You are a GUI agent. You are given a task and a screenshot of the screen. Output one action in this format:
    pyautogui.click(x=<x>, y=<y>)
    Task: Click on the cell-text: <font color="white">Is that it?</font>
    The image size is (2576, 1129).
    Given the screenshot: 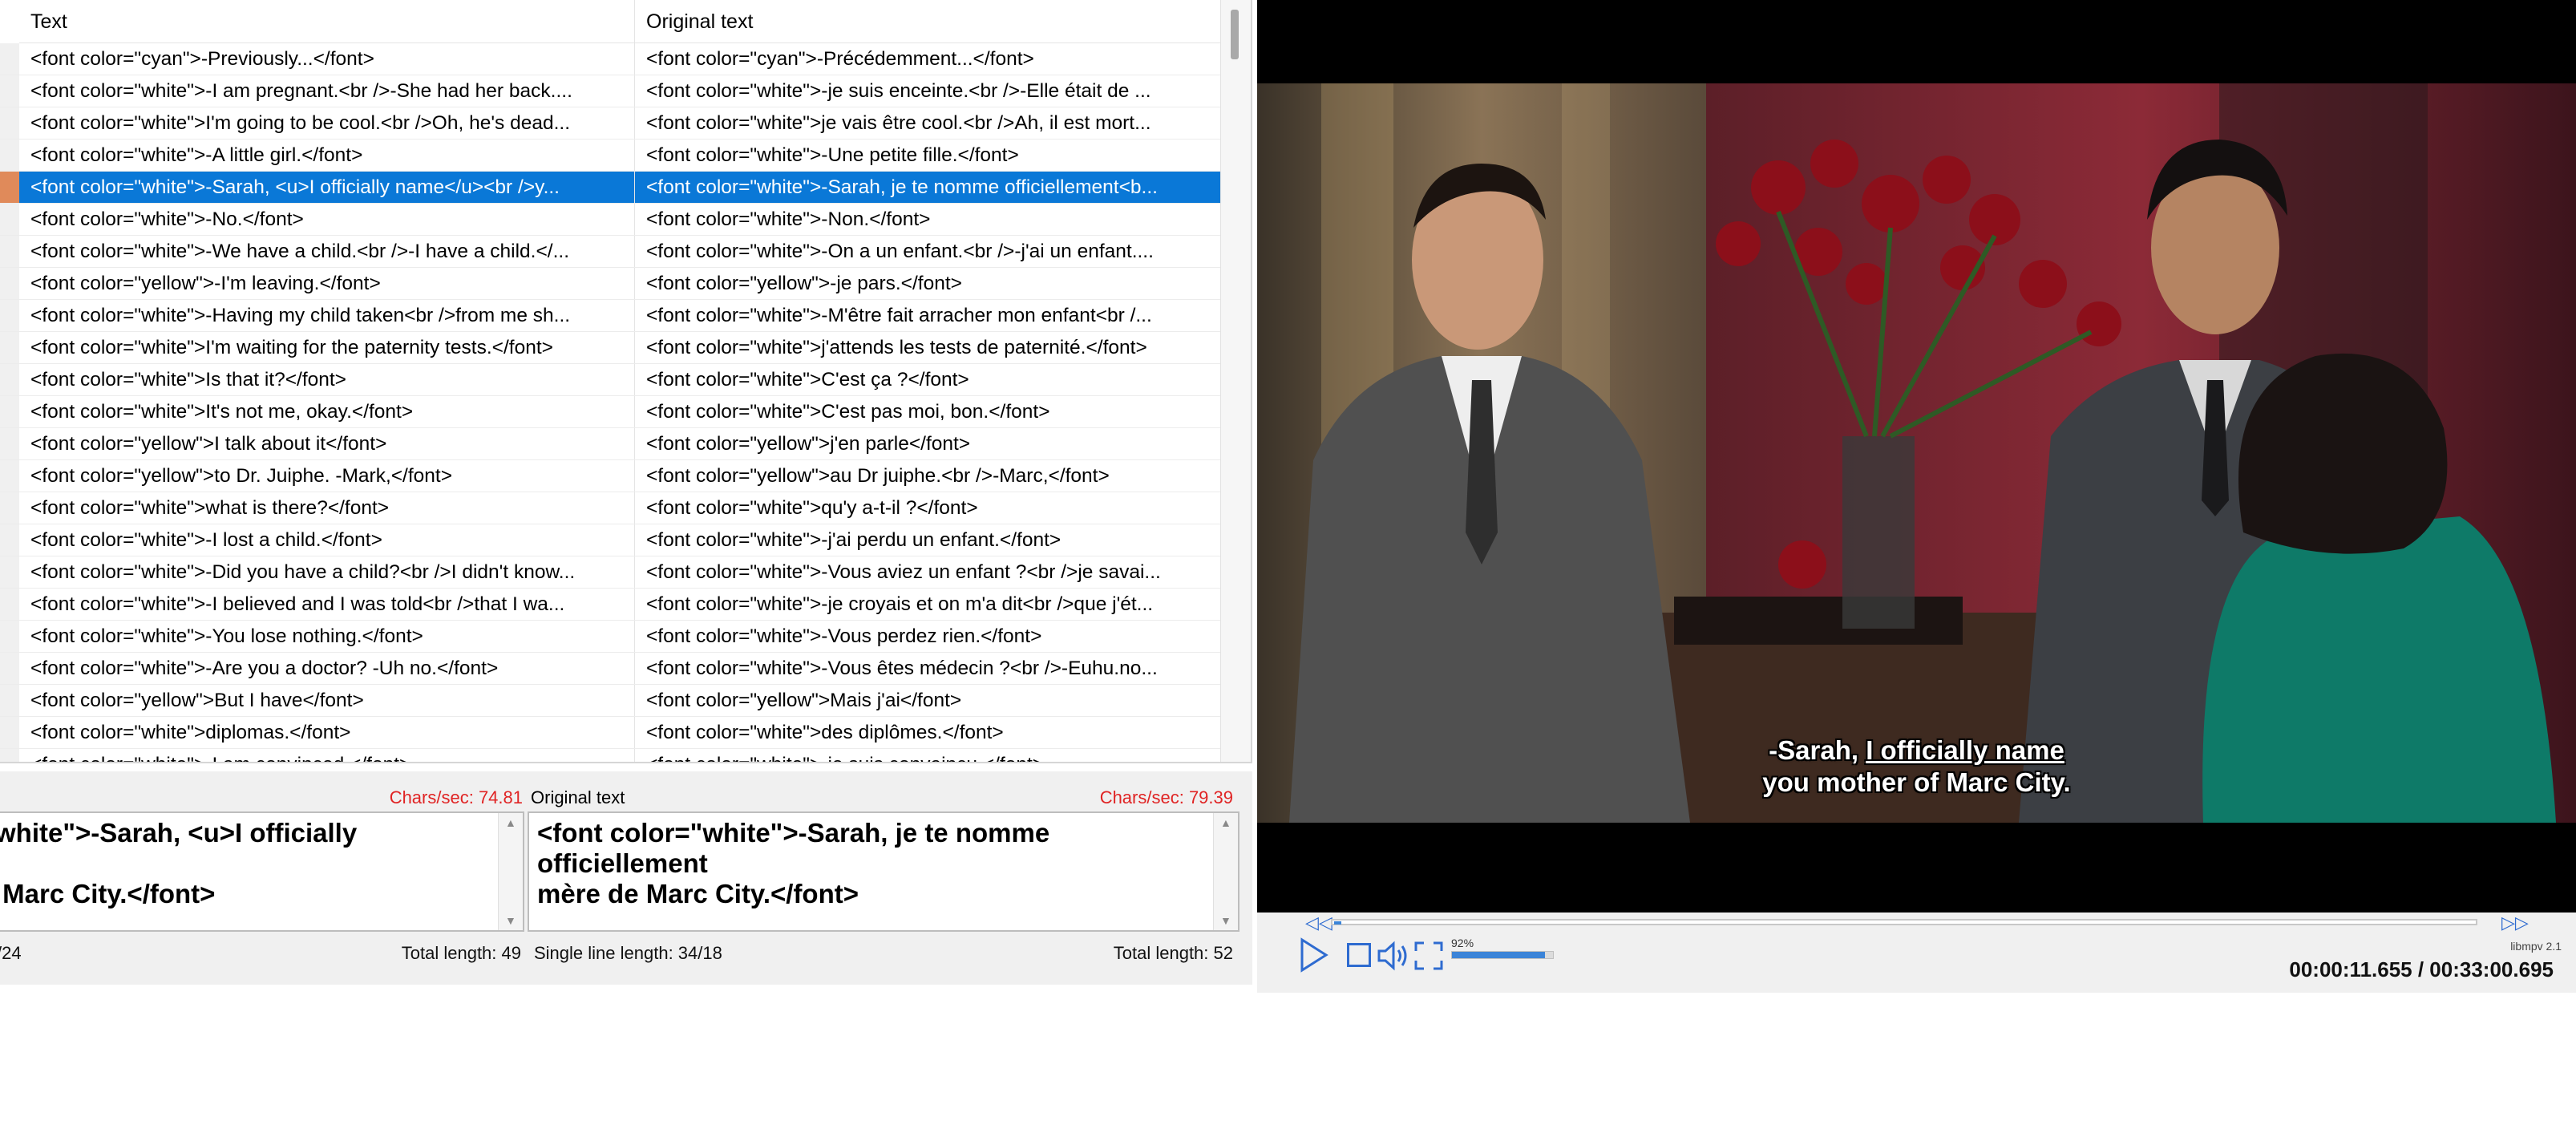 What is the action you would take?
    pyautogui.click(x=327, y=379)
    